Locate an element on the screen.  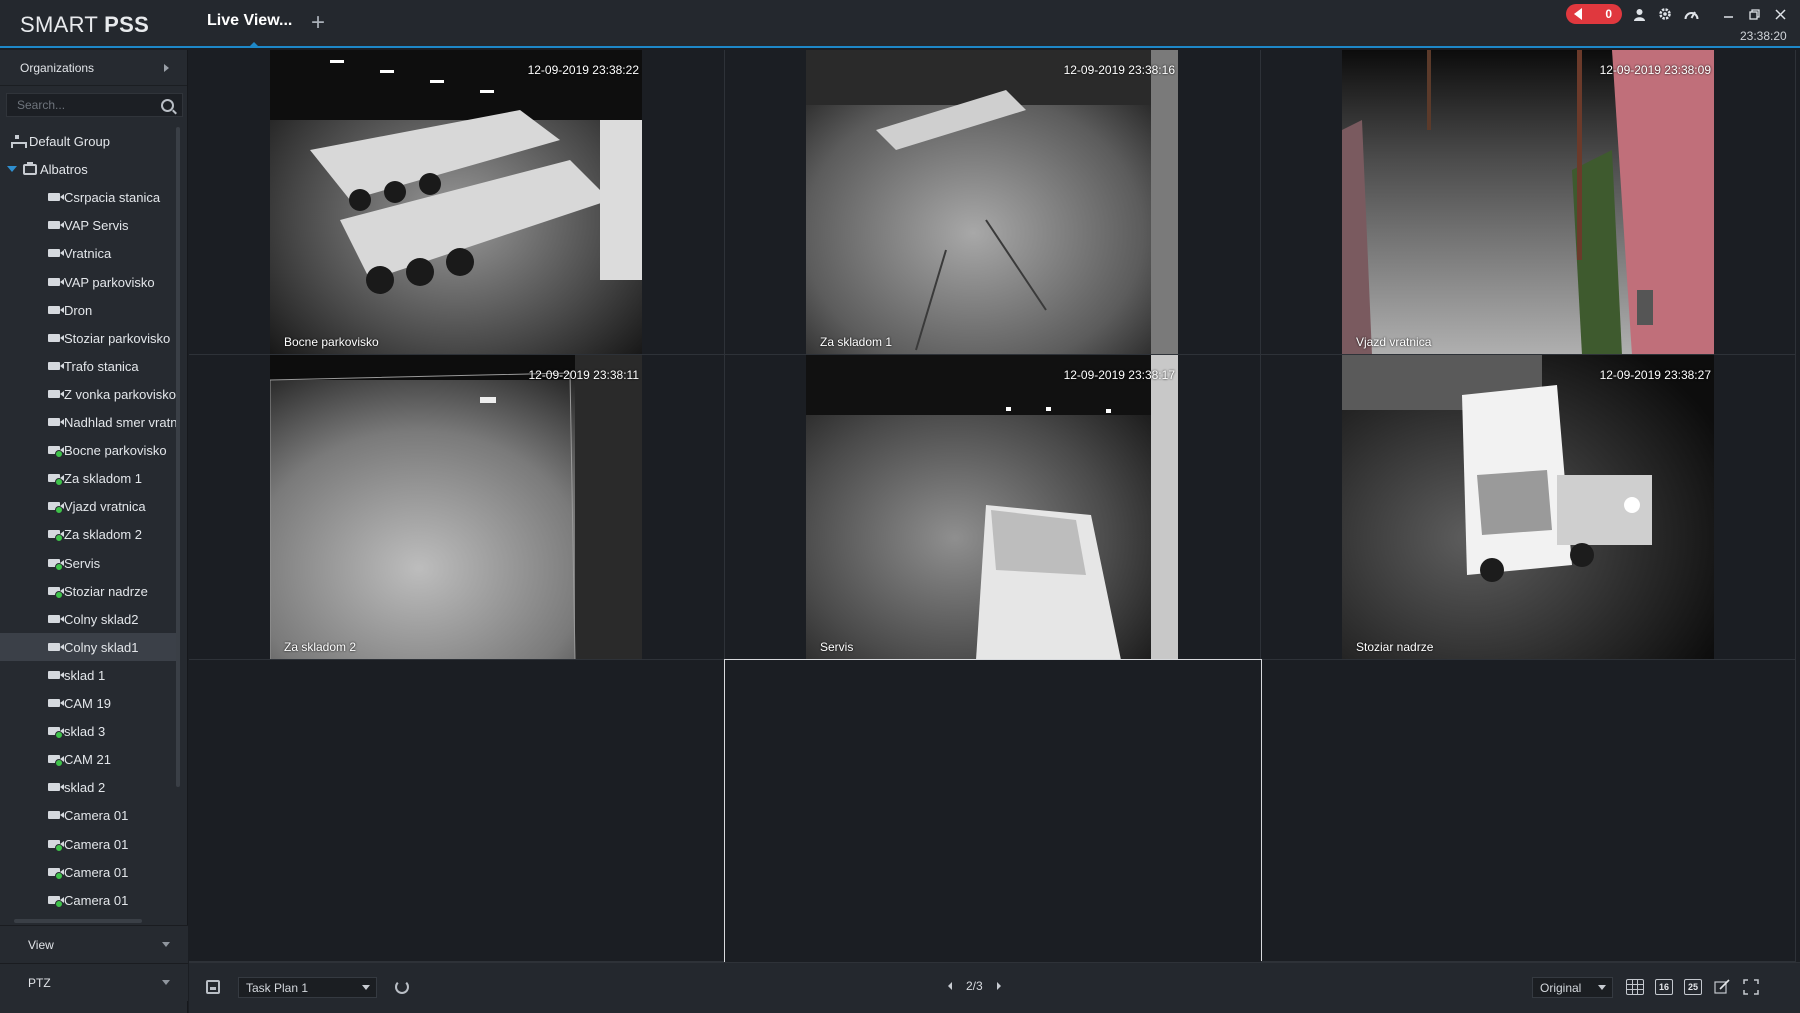
video-window-4: 12-09-2019 23:38:11 Za skladom 2 is located at coordinates (457, 507).